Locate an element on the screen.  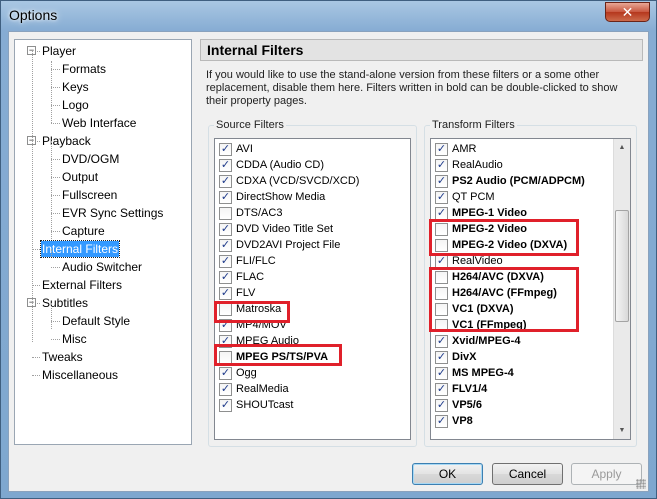
filter-label: SHOUTcast is located at coordinates (265, 405).